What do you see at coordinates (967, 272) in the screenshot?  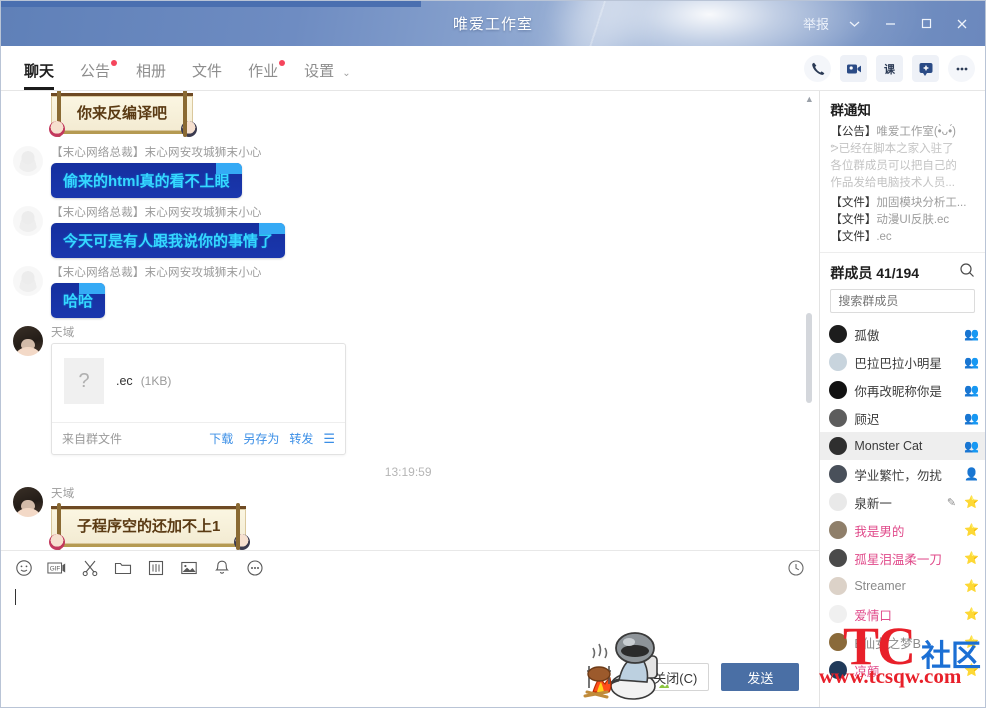 I see `search-icon` at bounding box center [967, 272].